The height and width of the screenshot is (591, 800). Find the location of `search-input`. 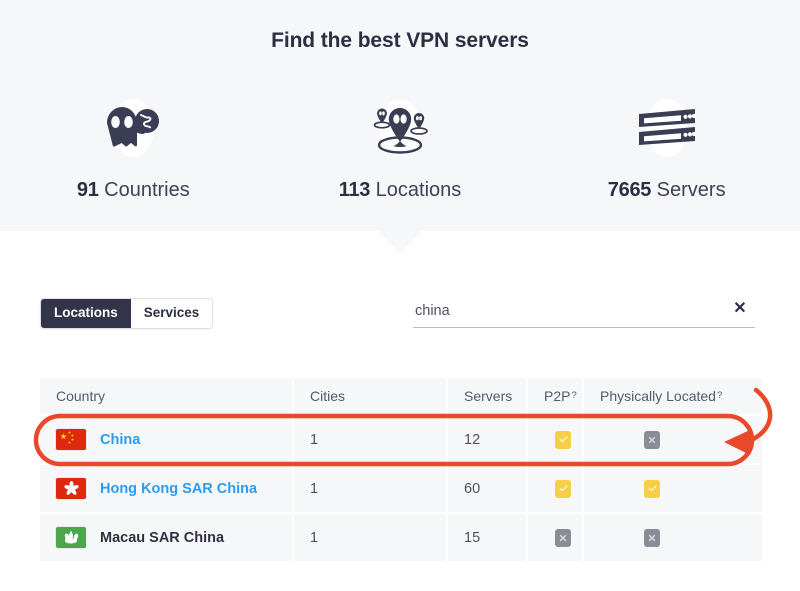

search-input is located at coordinates (563, 310).